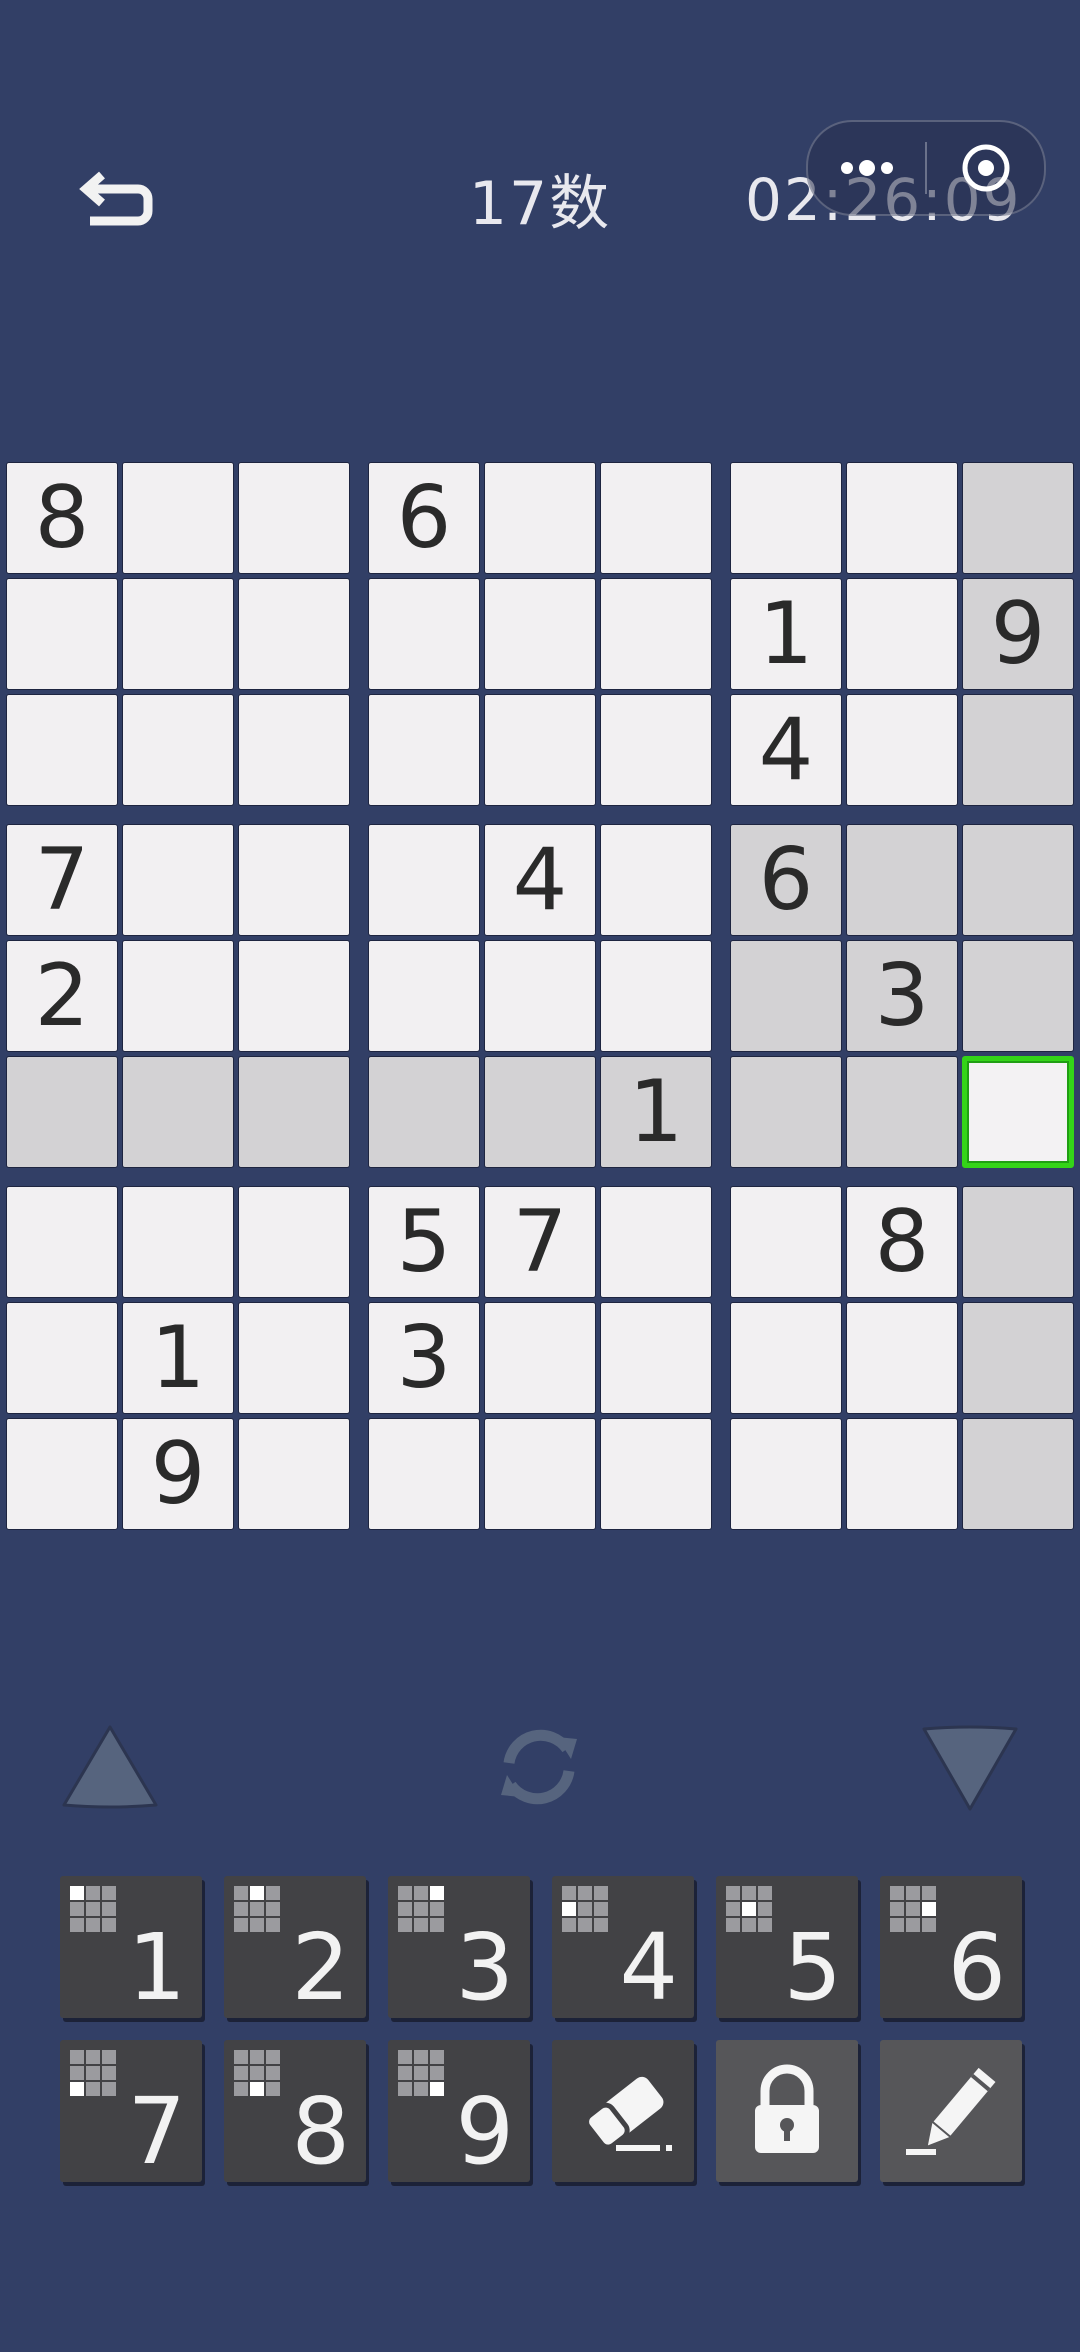  What do you see at coordinates (131, 2111) in the screenshot?
I see `digit-key-7: 7` at bounding box center [131, 2111].